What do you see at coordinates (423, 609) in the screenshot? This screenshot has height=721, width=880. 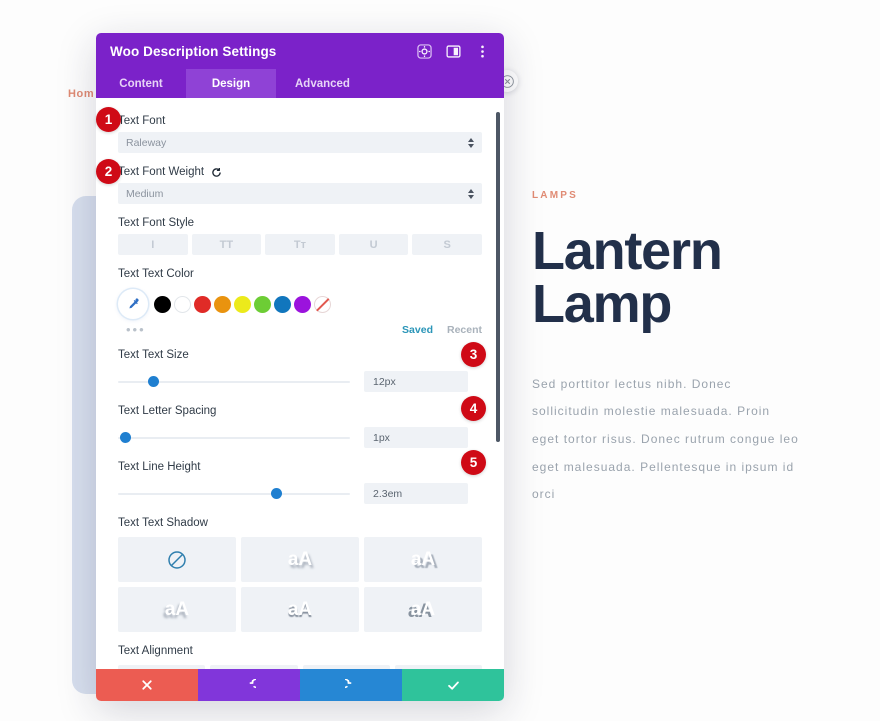 I see `shadow-option-6: aA` at bounding box center [423, 609].